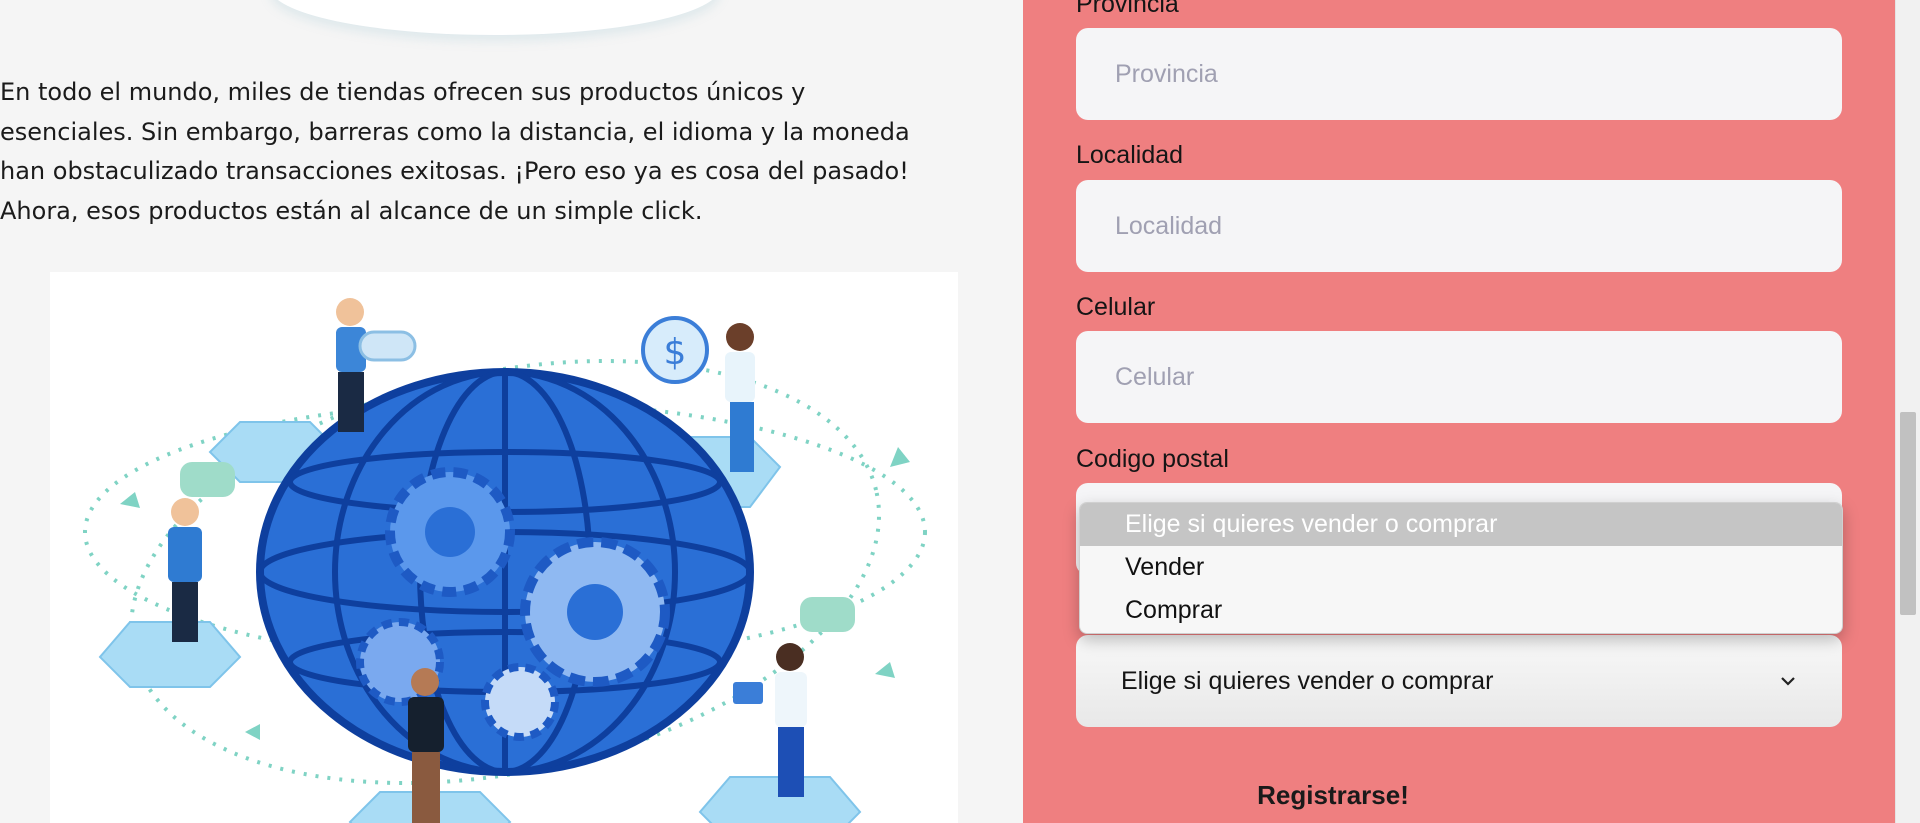  I want to click on localidad-input, so click(1459, 226).